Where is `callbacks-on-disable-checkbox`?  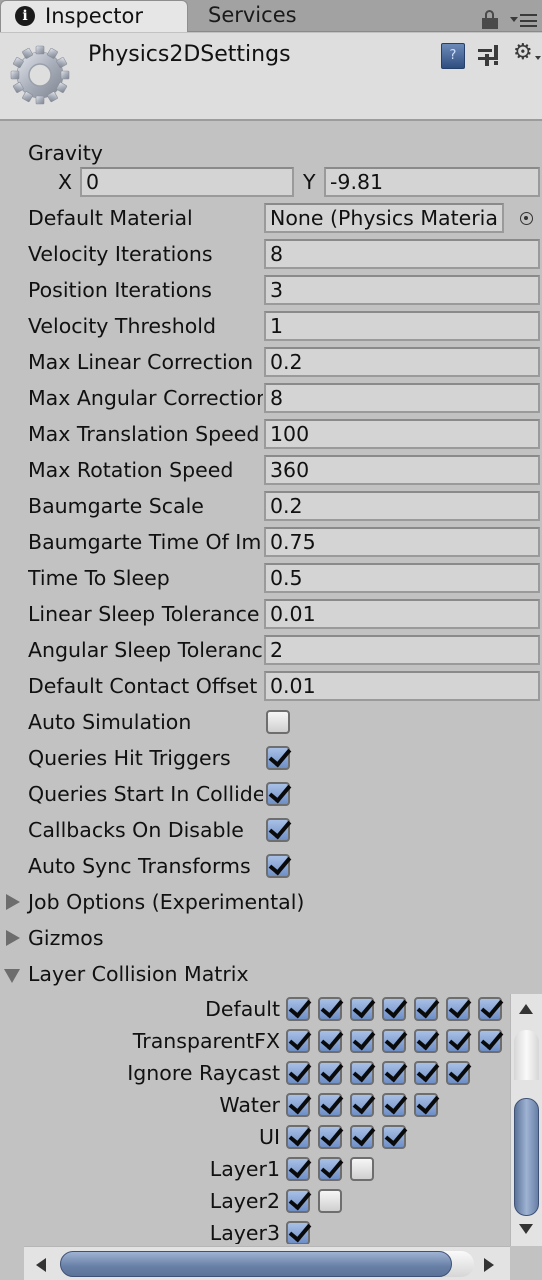
callbacks-on-disable-checkbox is located at coordinates (278, 830).